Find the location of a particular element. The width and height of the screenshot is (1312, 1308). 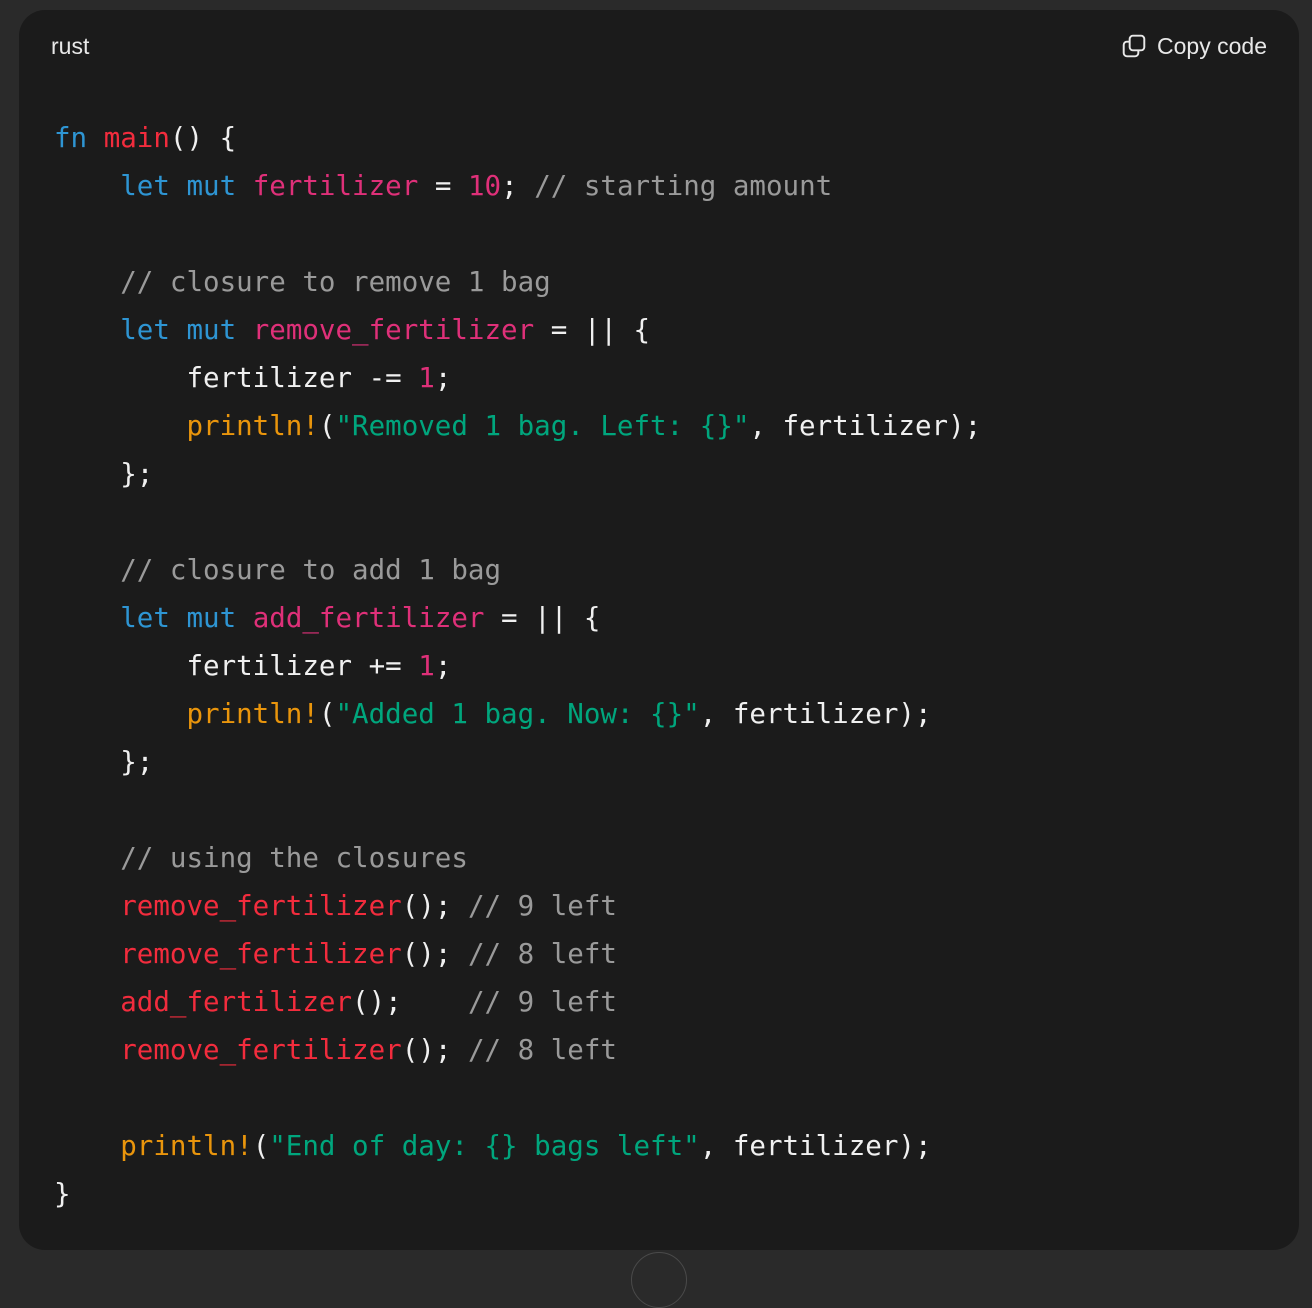

code-token: main is located at coordinates (136, 138).